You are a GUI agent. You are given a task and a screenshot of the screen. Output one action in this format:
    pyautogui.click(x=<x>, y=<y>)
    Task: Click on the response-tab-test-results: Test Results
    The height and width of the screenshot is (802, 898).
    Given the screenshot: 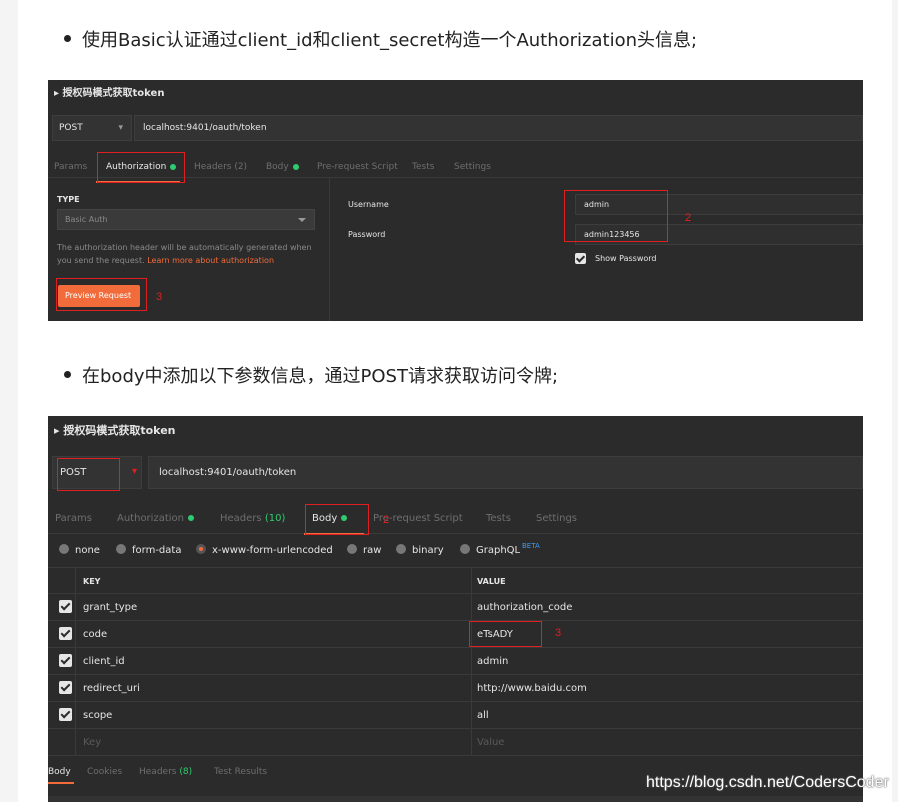 What is the action you would take?
    pyautogui.click(x=240, y=772)
    